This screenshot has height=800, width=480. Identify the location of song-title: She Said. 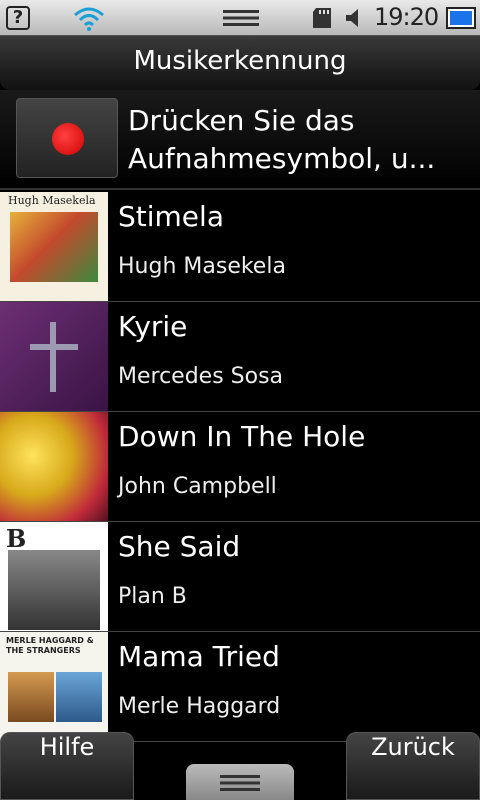
(179, 546).